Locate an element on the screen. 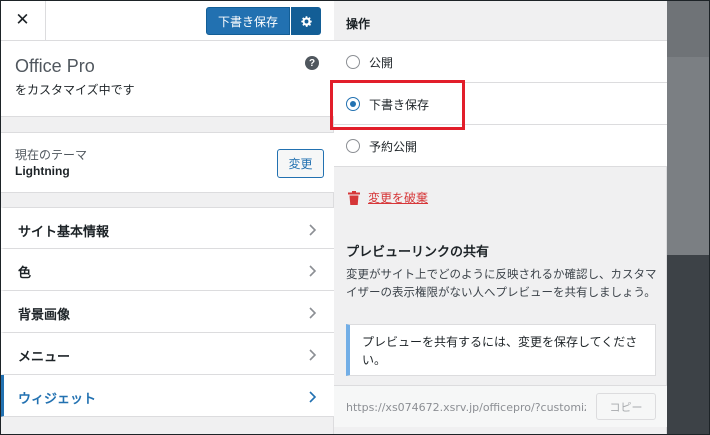 The image size is (710, 435). help-icon: ? is located at coordinates (312, 63).